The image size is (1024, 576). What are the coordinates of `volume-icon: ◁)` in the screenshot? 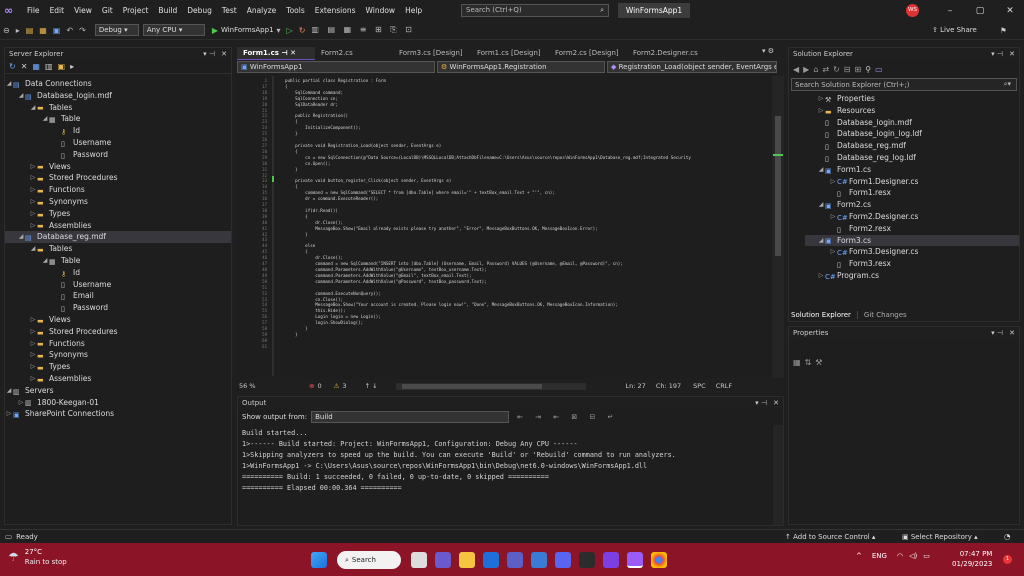 It's located at (913, 556).